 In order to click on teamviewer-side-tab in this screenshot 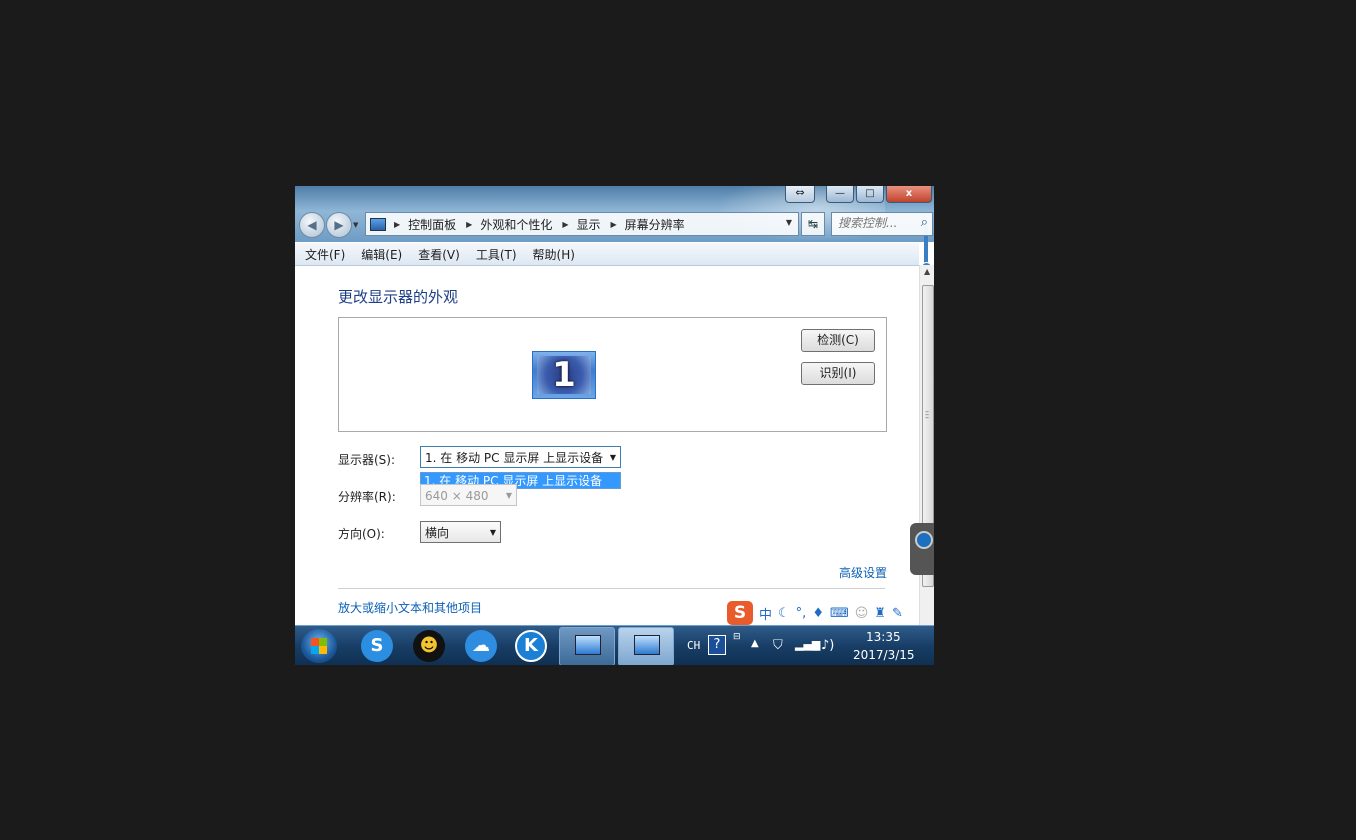, I will do `click(922, 549)`.